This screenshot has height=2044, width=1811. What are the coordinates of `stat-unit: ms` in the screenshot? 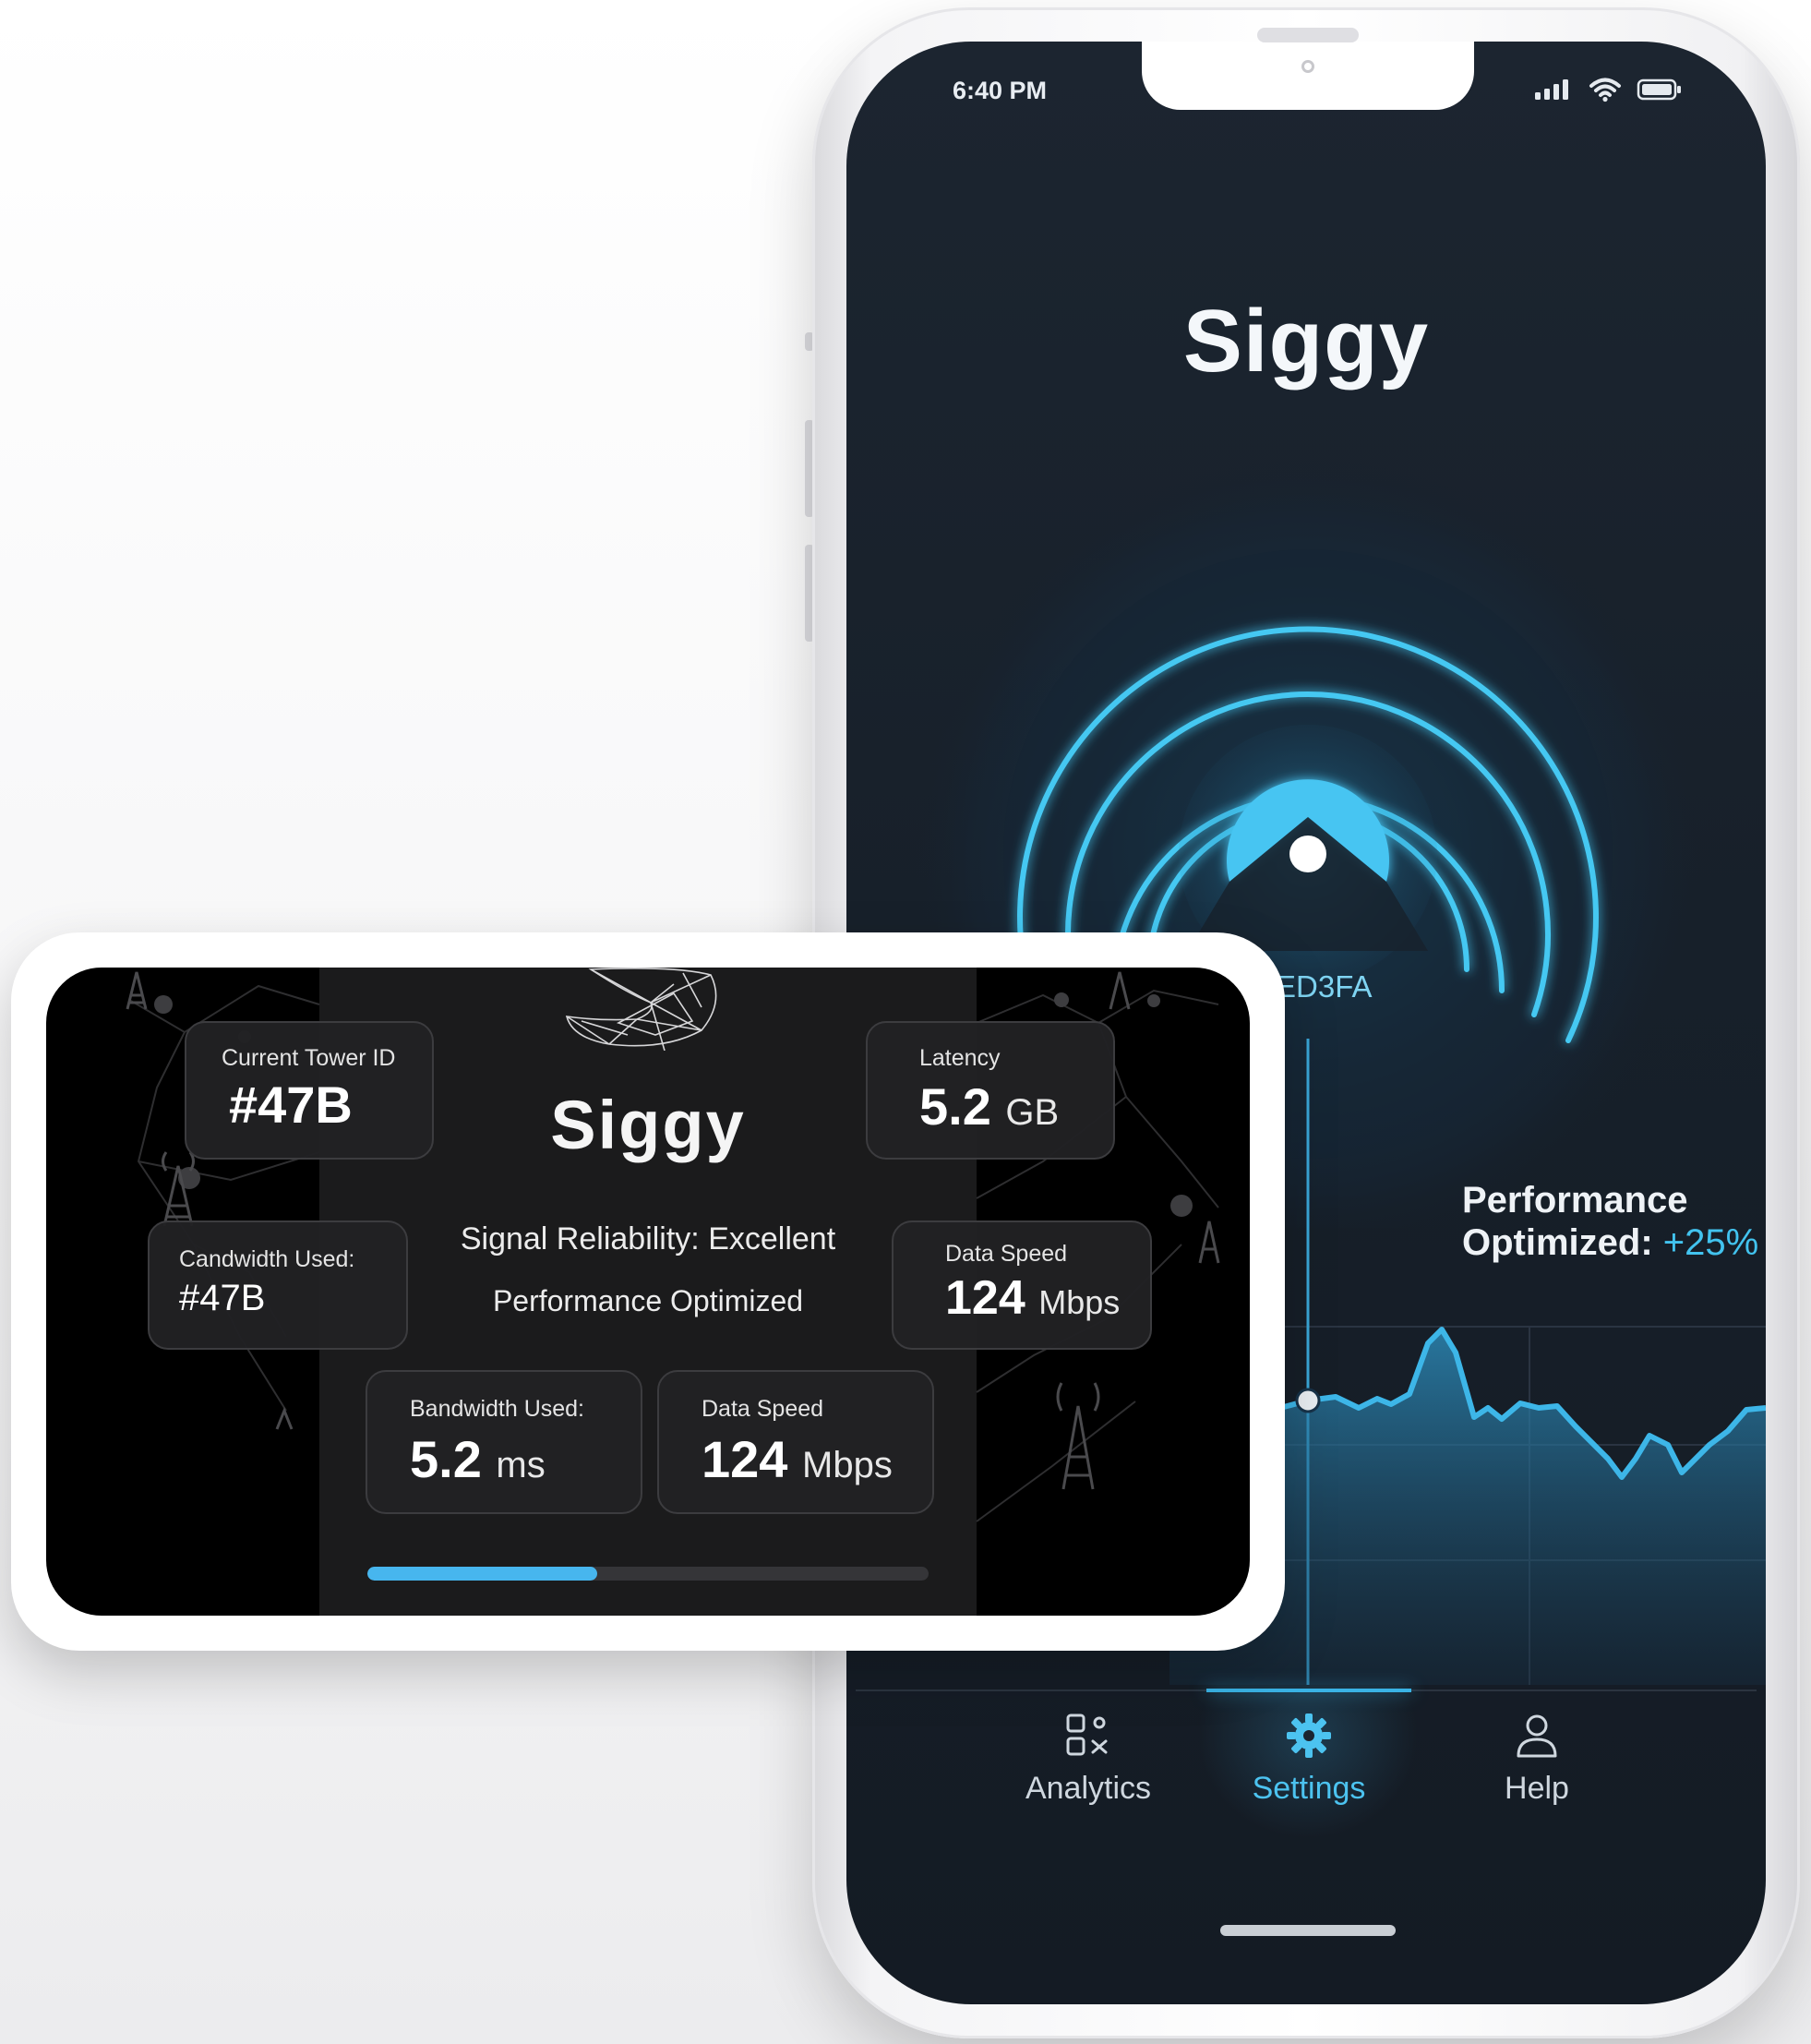 It's located at (521, 1465).